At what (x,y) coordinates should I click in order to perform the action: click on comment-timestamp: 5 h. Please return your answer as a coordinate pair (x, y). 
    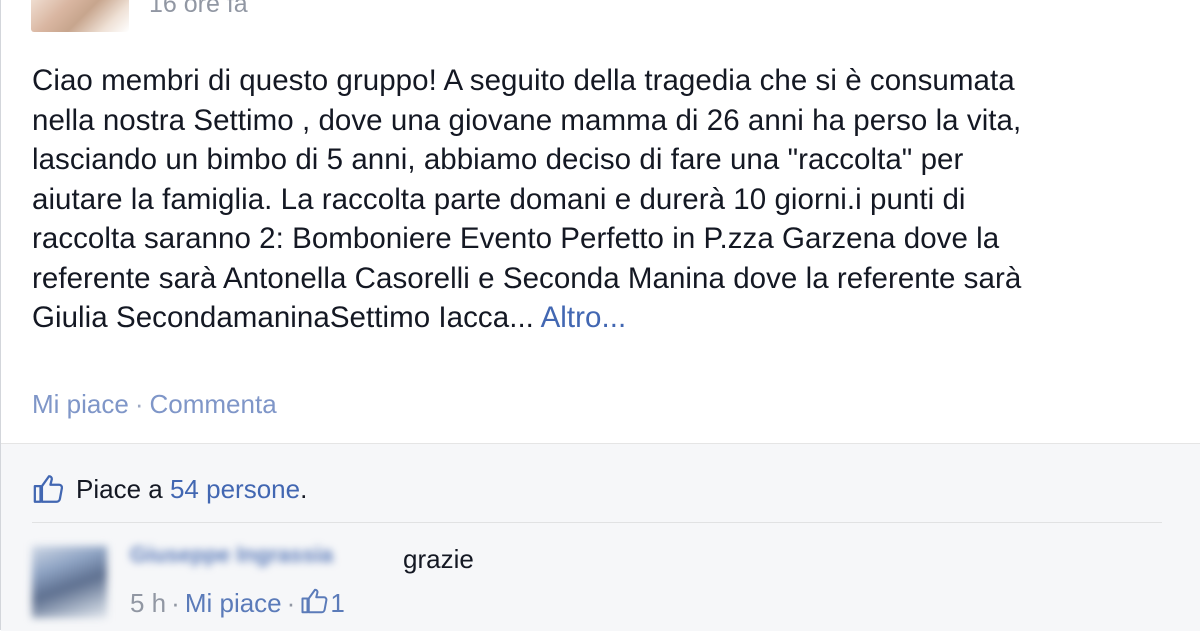
    Looking at the image, I should click on (148, 603).